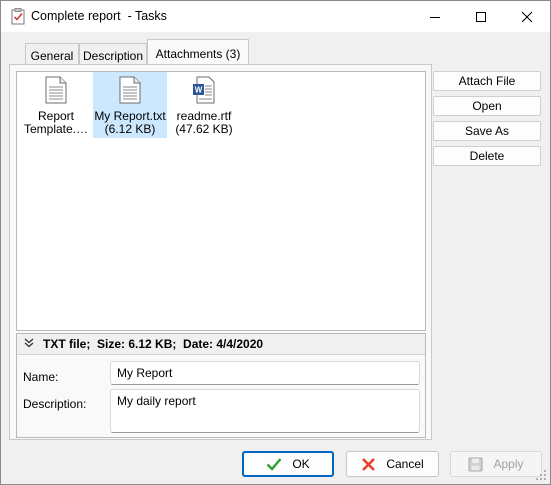  What do you see at coordinates (275, 16) in the screenshot?
I see `title-bar: Complete report - Tasks` at bounding box center [275, 16].